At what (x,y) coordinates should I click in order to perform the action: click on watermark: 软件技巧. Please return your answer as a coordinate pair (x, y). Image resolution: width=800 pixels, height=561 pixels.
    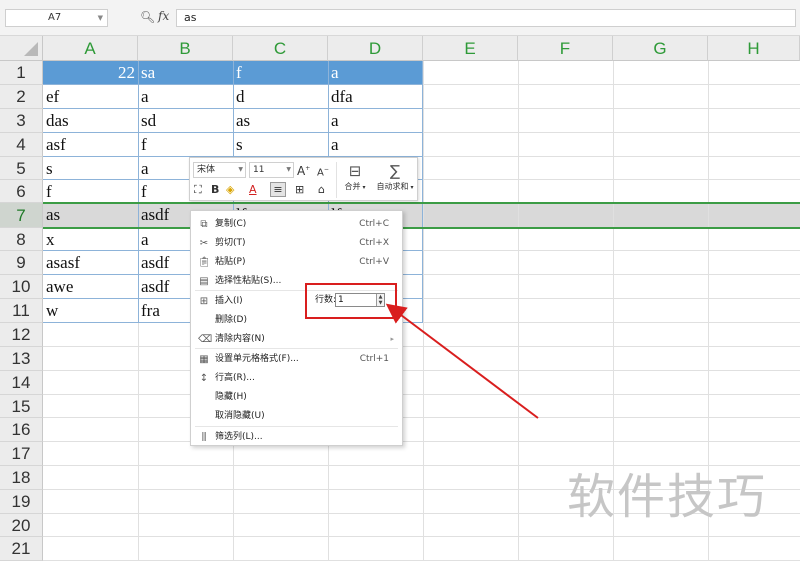
    Looking at the image, I should click on (667, 497).